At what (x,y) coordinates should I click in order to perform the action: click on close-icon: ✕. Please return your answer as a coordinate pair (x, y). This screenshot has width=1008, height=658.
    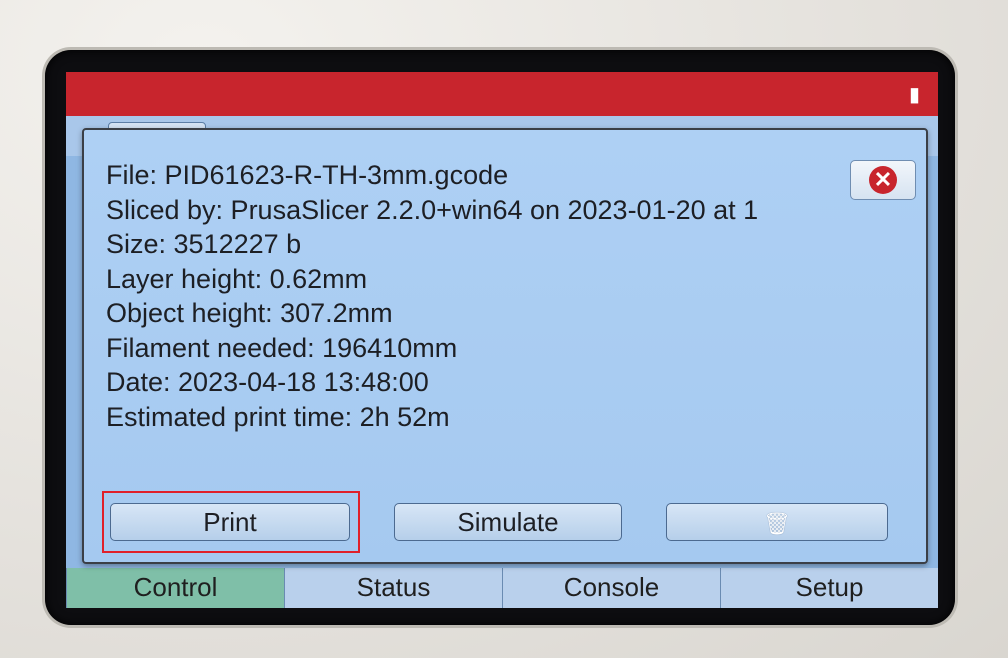
    Looking at the image, I should click on (883, 180).